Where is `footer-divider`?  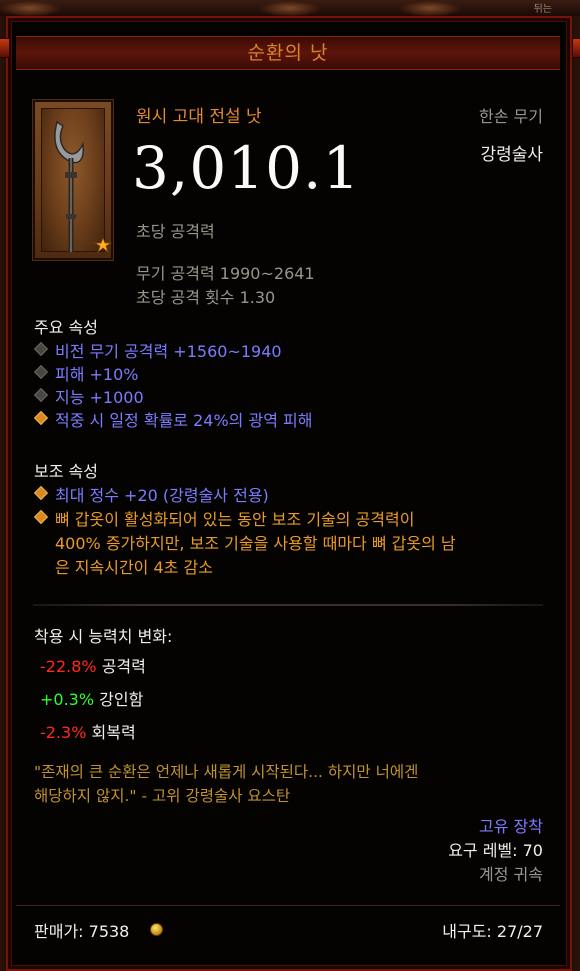
footer-divider is located at coordinates (288, 905).